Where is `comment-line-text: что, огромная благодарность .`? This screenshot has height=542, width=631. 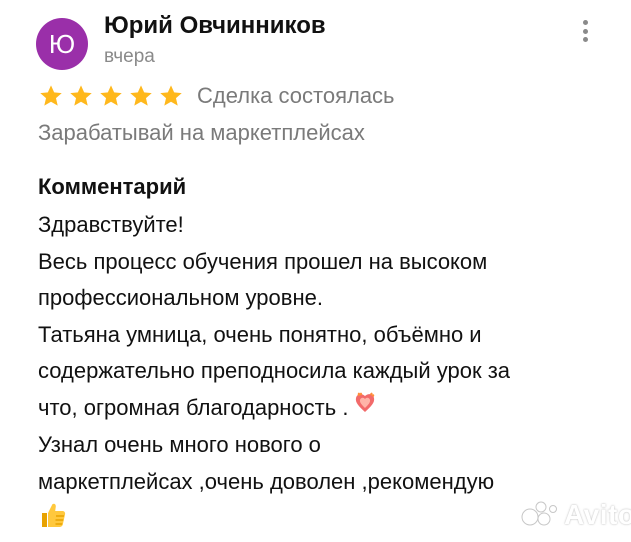 comment-line-text: что, огромная благодарность . is located at coordinates (193, 407).